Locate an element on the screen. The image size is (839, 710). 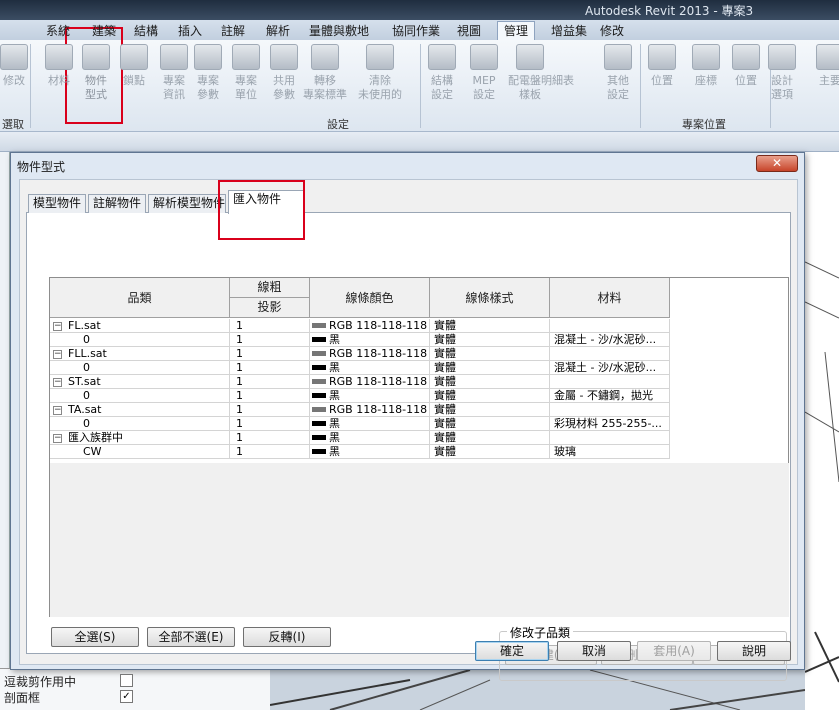
ribbon-button-0: 修改 is located at coordinates (18, 66).